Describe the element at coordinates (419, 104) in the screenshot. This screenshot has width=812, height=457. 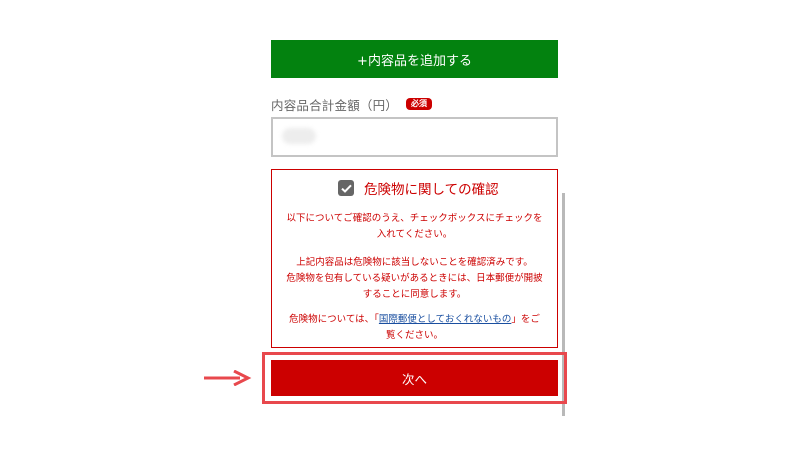
I see `required-badge: 必須` at that location.